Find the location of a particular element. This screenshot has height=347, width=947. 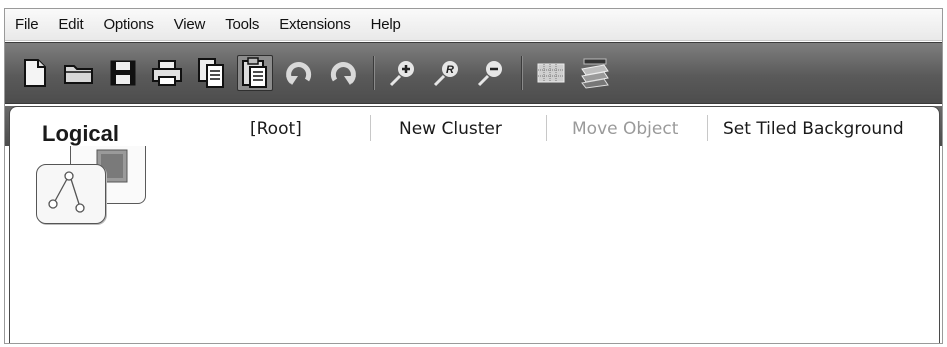

logical-view-icon is located at coordinates (71, 194).